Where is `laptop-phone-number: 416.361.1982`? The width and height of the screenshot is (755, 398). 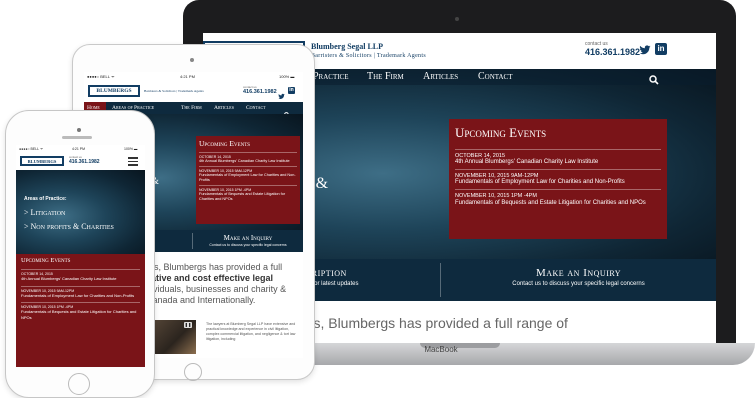 laptop-phone-number: 416.361.1982 is located at coordinates (612, 52).